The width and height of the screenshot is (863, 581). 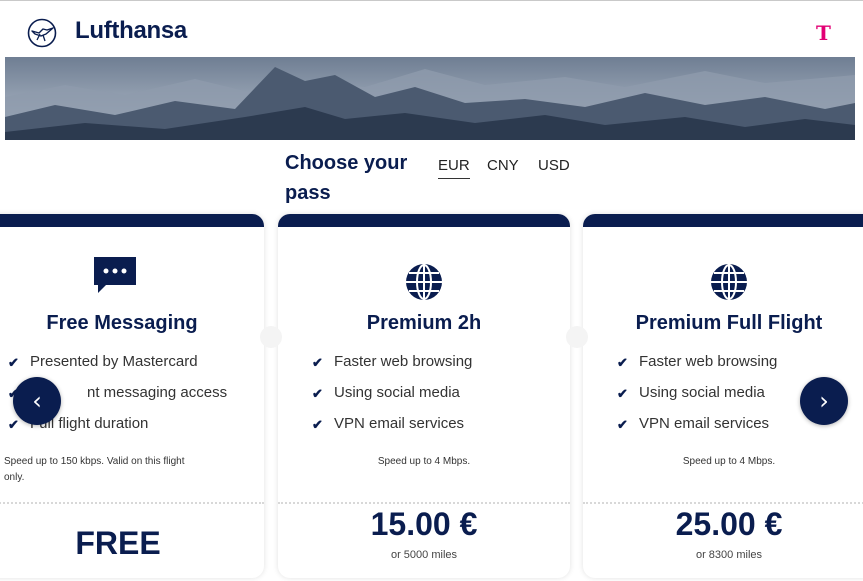 I want to click on currency-cny-tab: CNY, so click(x=503, y=167).